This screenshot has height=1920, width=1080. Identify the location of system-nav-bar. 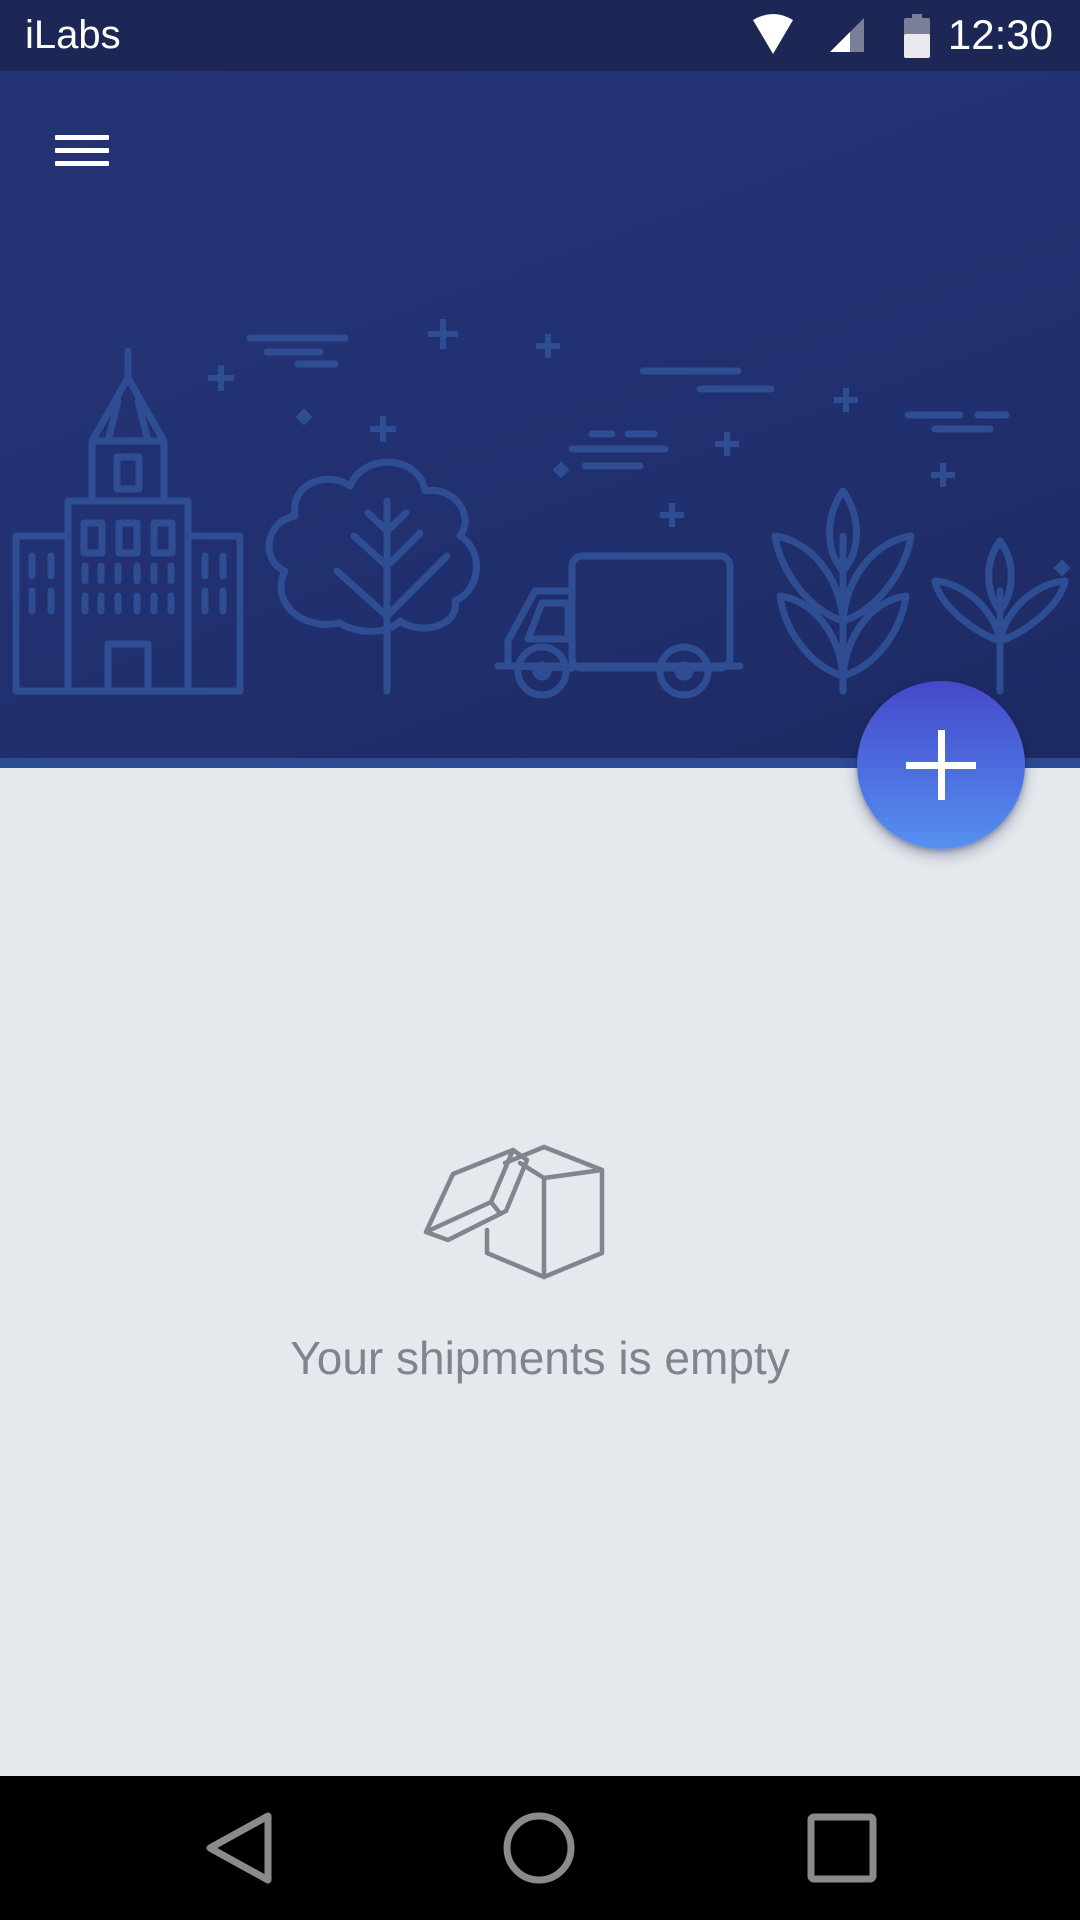
(540, 1848).